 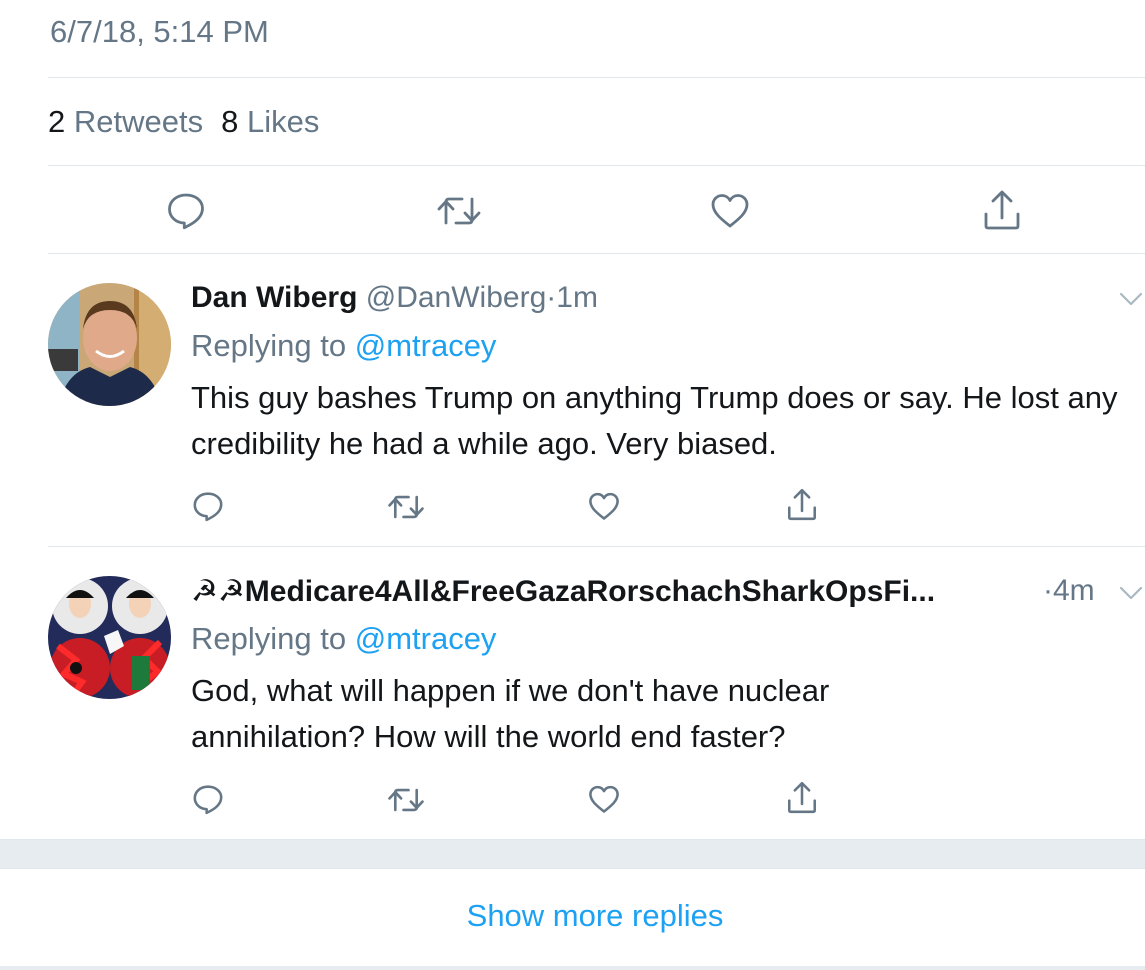 What do you see at coordinates (572, 916) in the screenshot?
I see `show-more-replies-link: Show more replies` at bounding box center [572, 916].